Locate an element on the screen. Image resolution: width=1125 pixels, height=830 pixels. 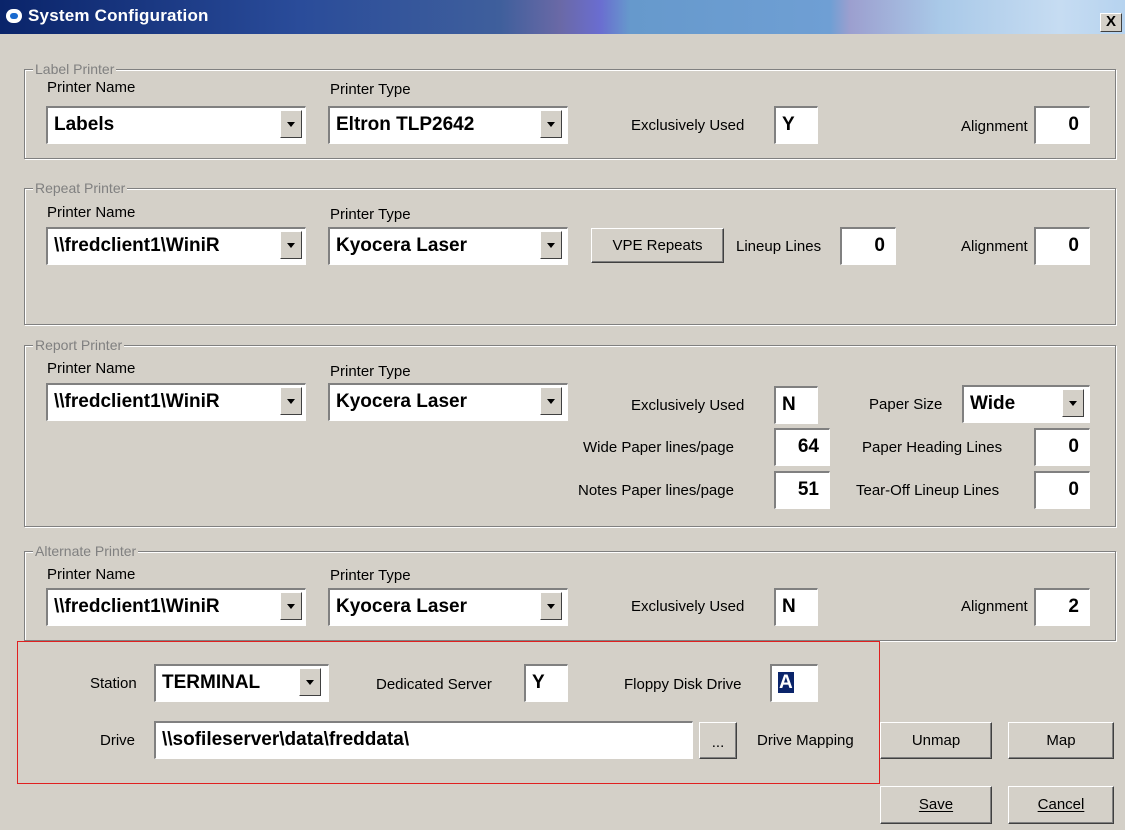
notes-lines-field: 51 is located at coordinates (802, 490).